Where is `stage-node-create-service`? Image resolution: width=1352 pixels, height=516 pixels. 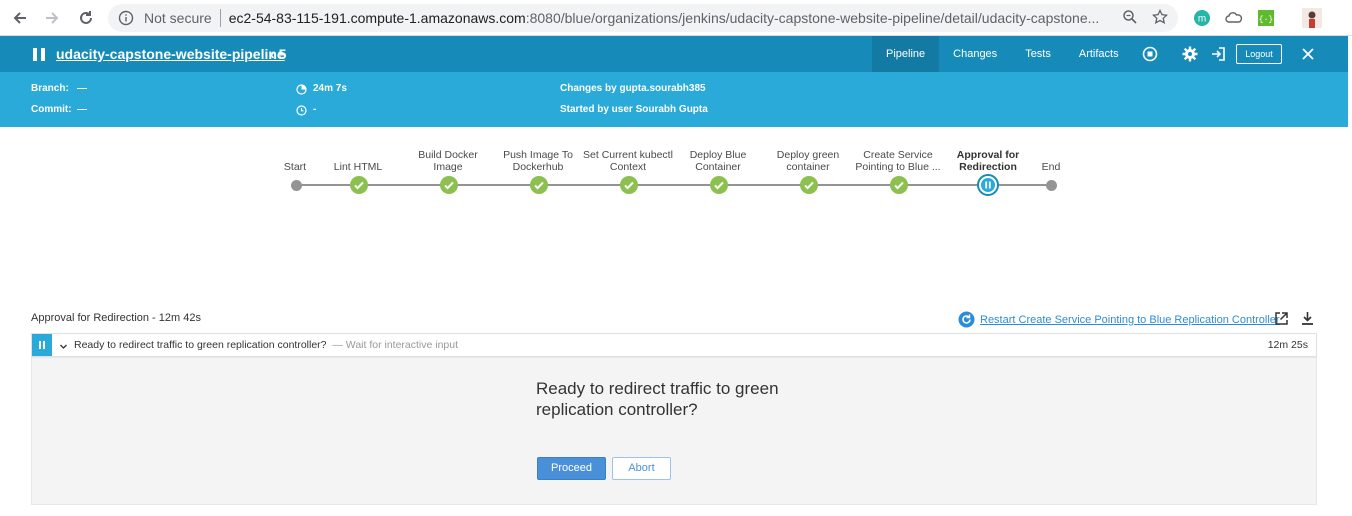 stage-node-create-service is located at coordinates (899, 185).